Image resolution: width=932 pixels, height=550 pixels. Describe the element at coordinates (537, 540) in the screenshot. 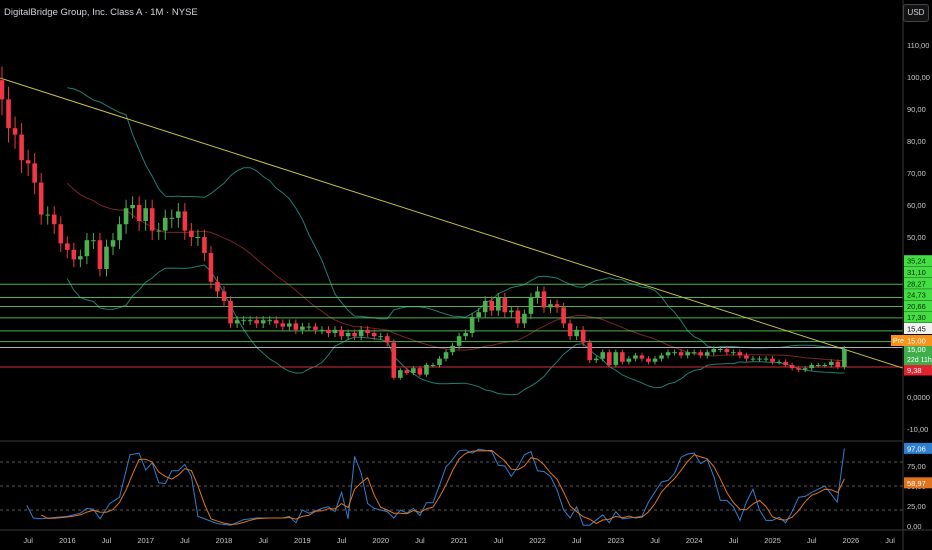

I see `time-tick-label: 2022` at that location.